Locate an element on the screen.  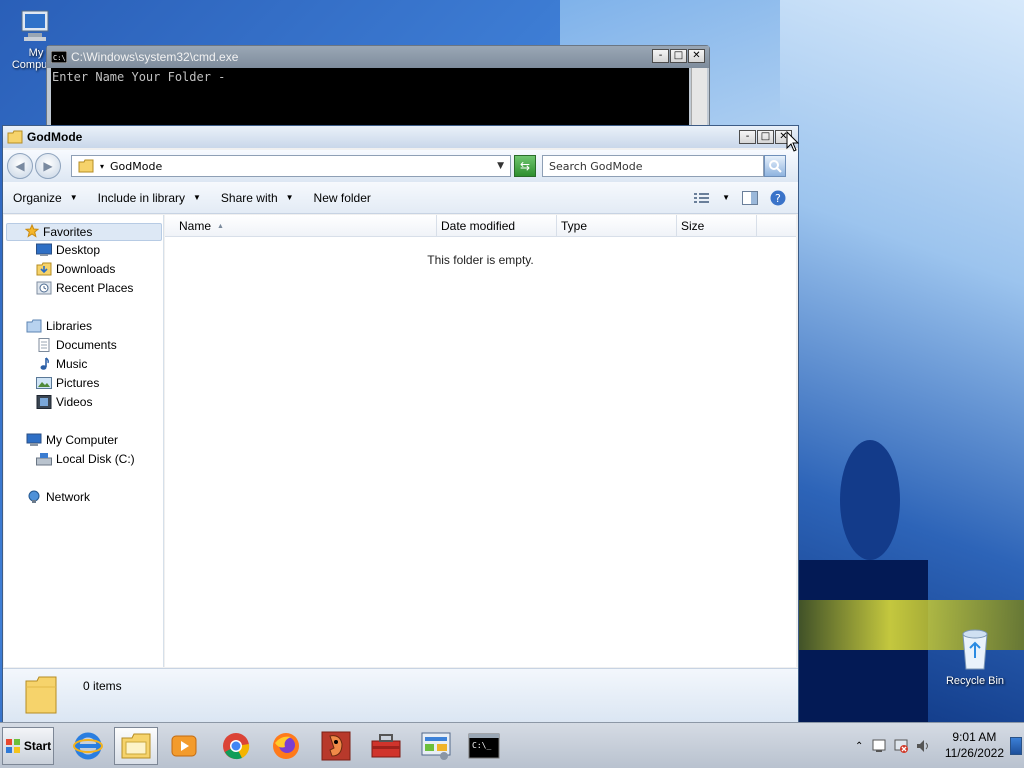
windows-explorer-icon is located at coordinates (136, 746).